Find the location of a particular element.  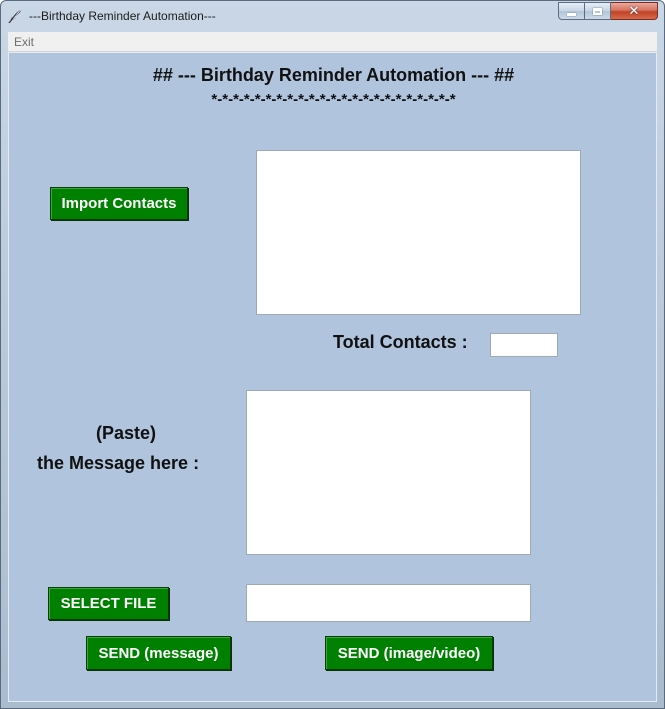

total-contacts-field is located at coordinates (524, 345).